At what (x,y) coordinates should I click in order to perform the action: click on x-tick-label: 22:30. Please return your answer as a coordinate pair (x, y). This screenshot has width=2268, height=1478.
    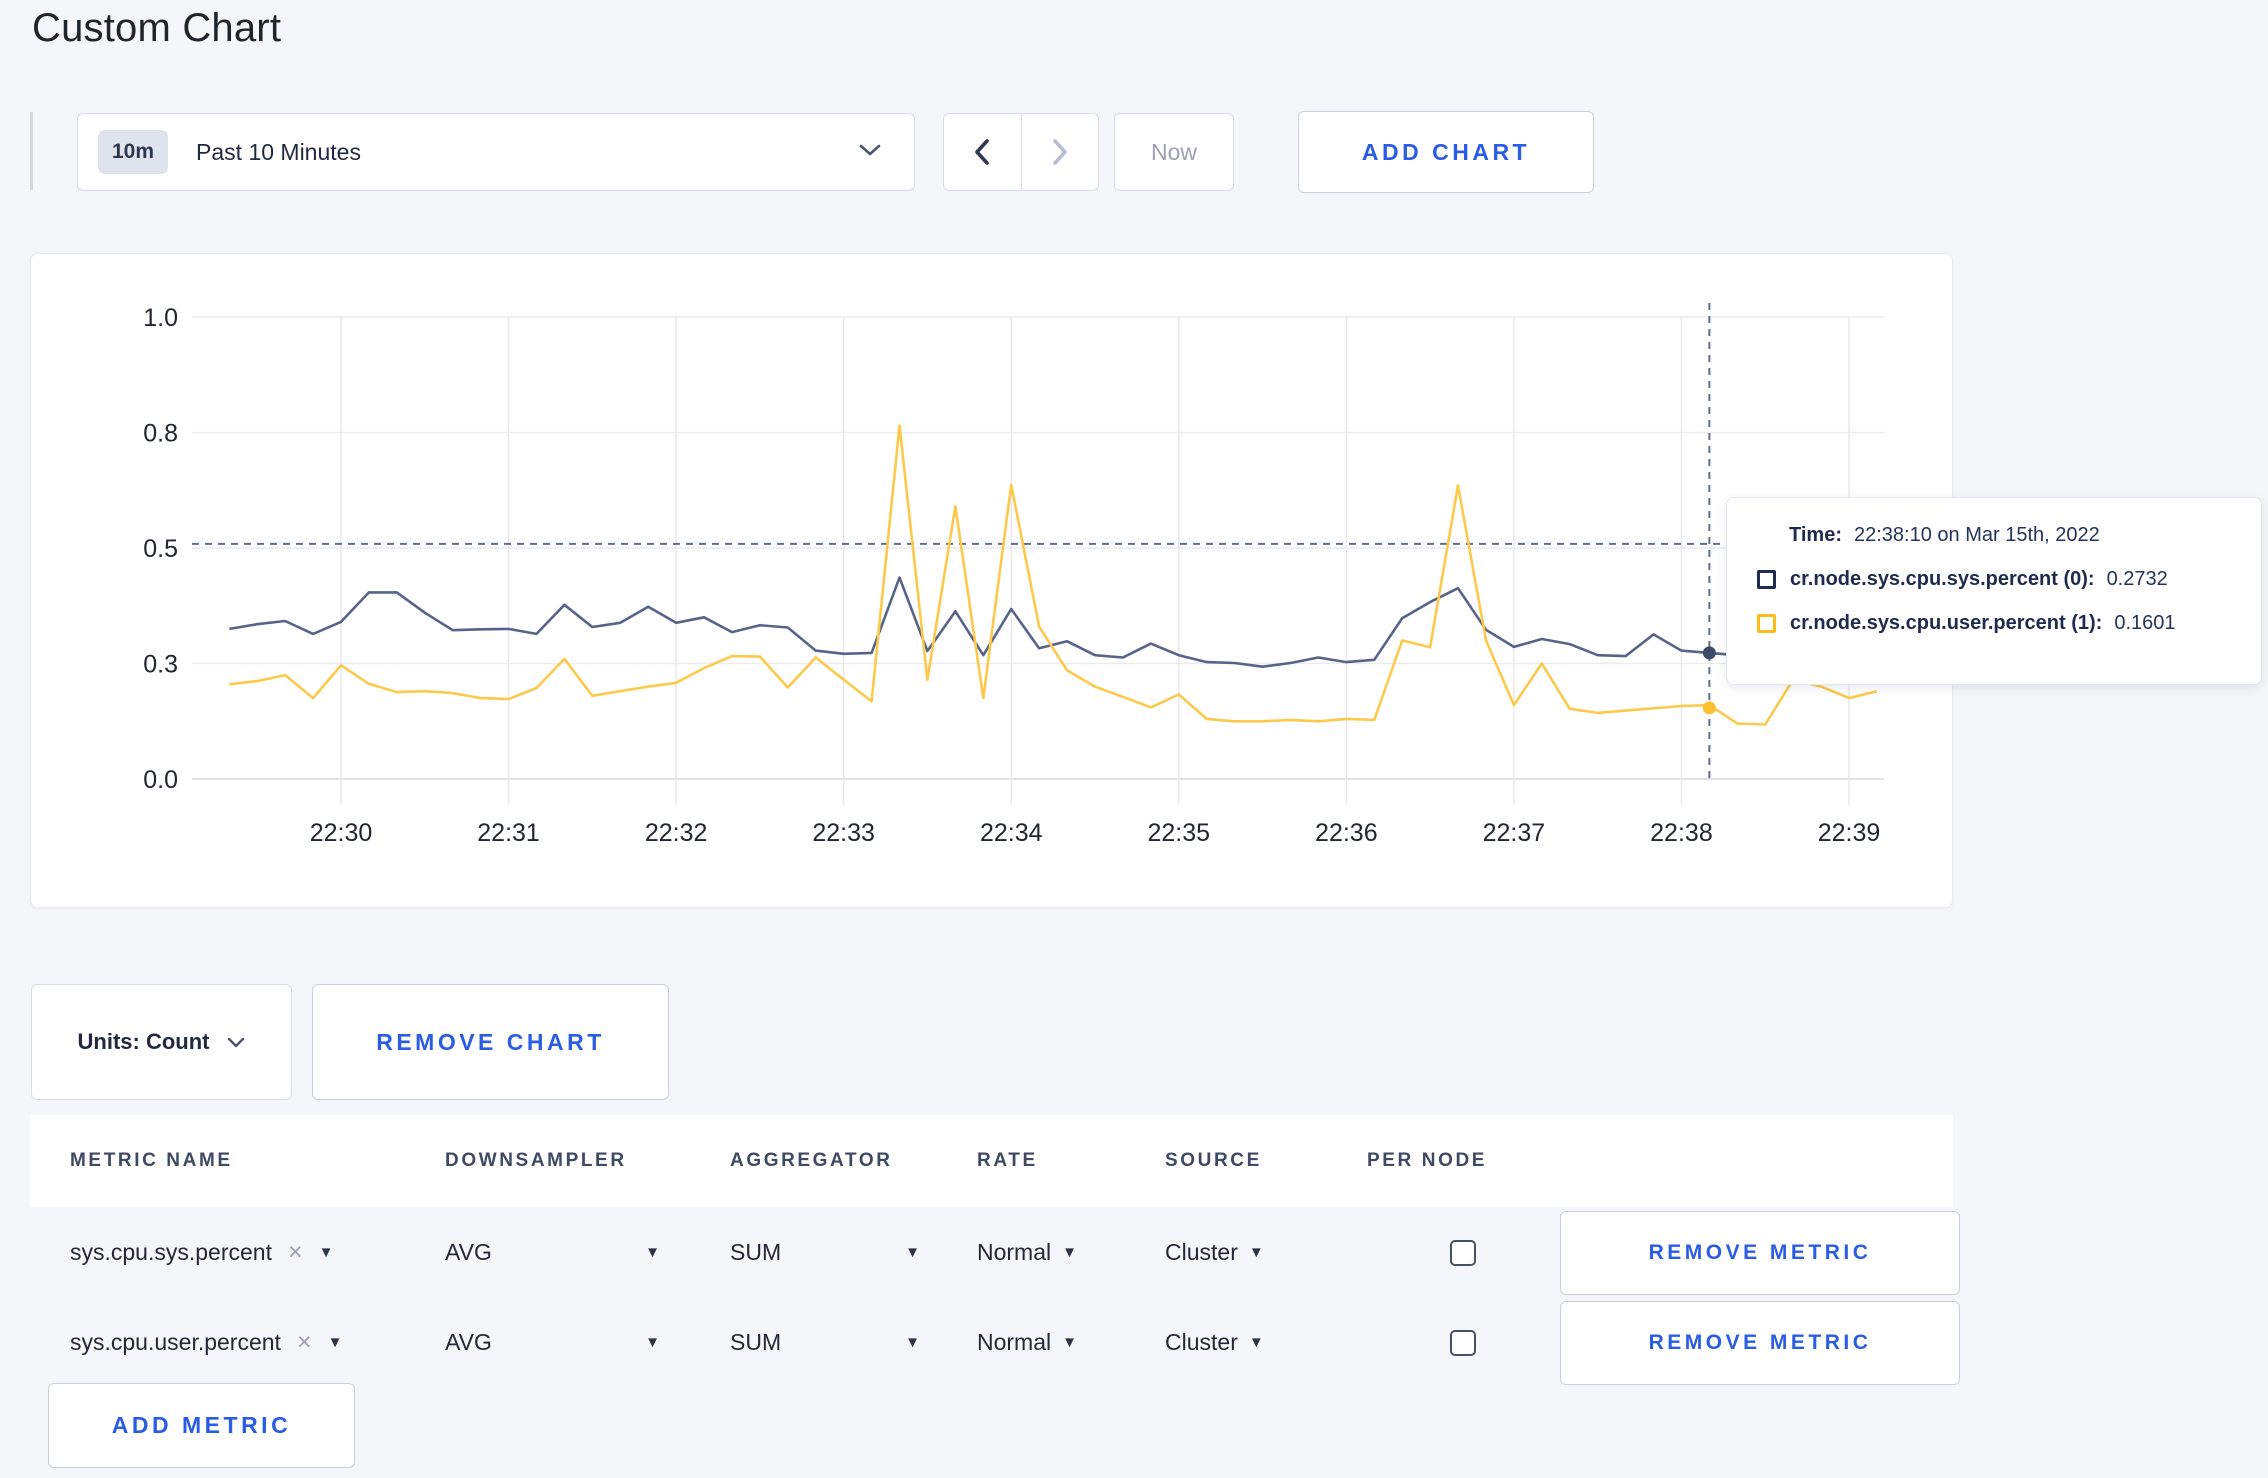
    Looking at the image, I should click on (341, 833).